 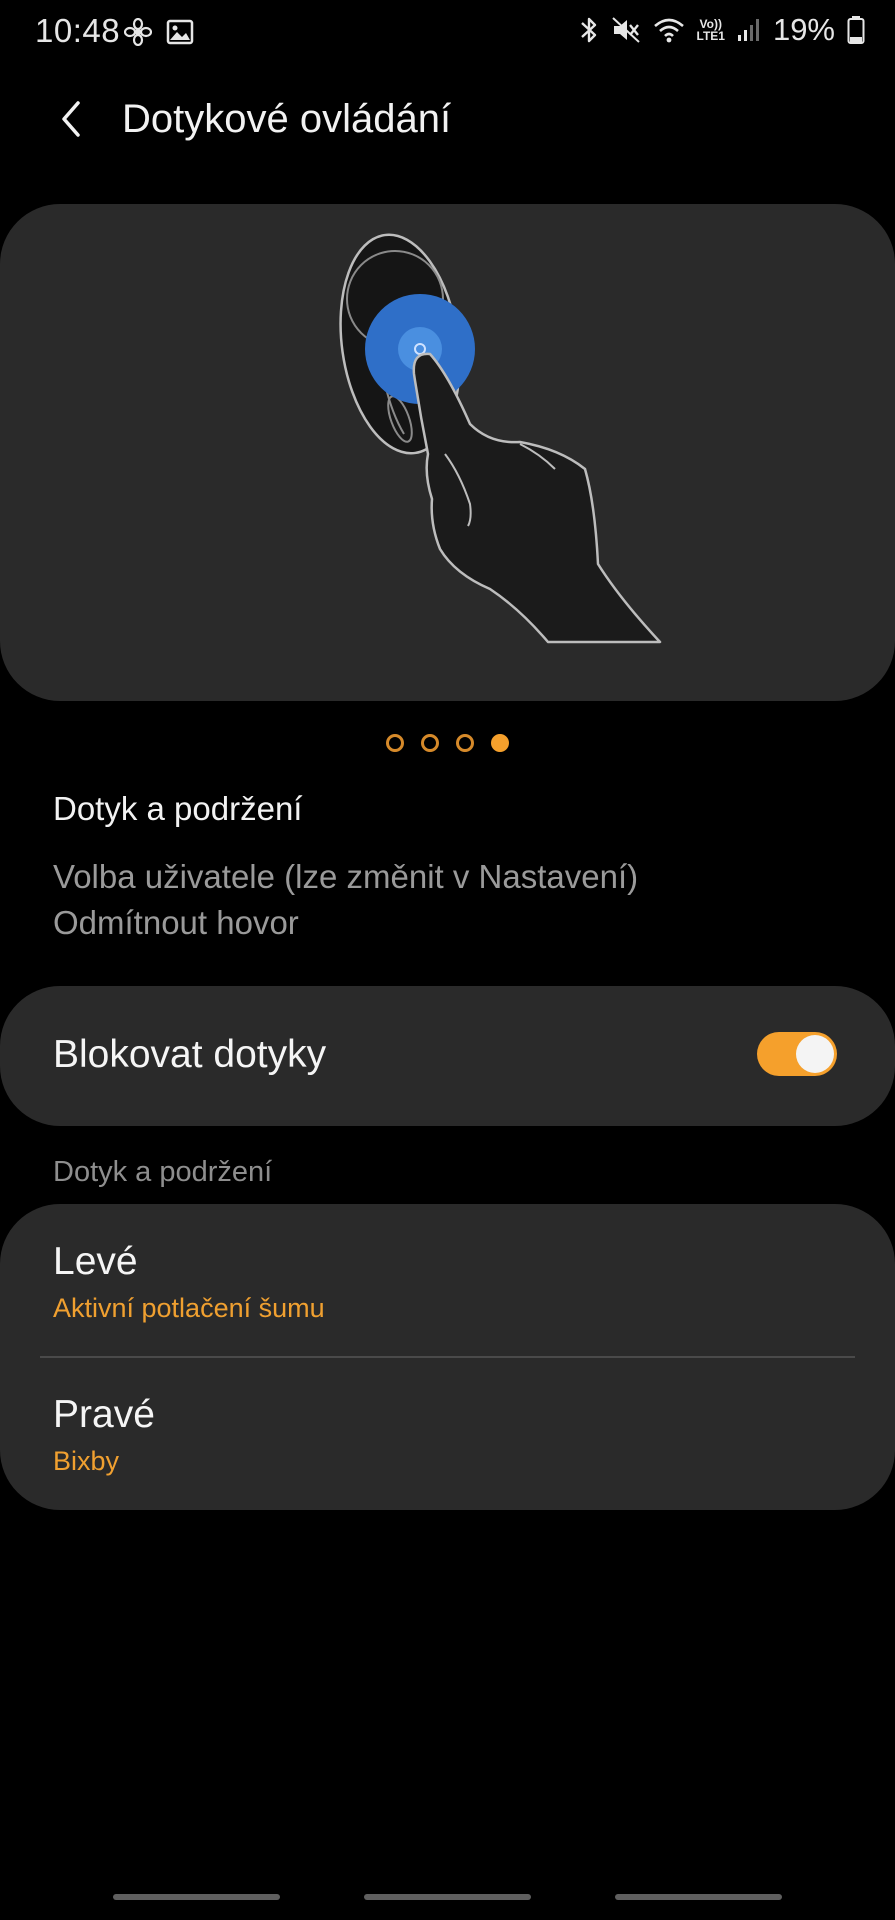 I want to click on signal-icon, so click(x=748, y=30).